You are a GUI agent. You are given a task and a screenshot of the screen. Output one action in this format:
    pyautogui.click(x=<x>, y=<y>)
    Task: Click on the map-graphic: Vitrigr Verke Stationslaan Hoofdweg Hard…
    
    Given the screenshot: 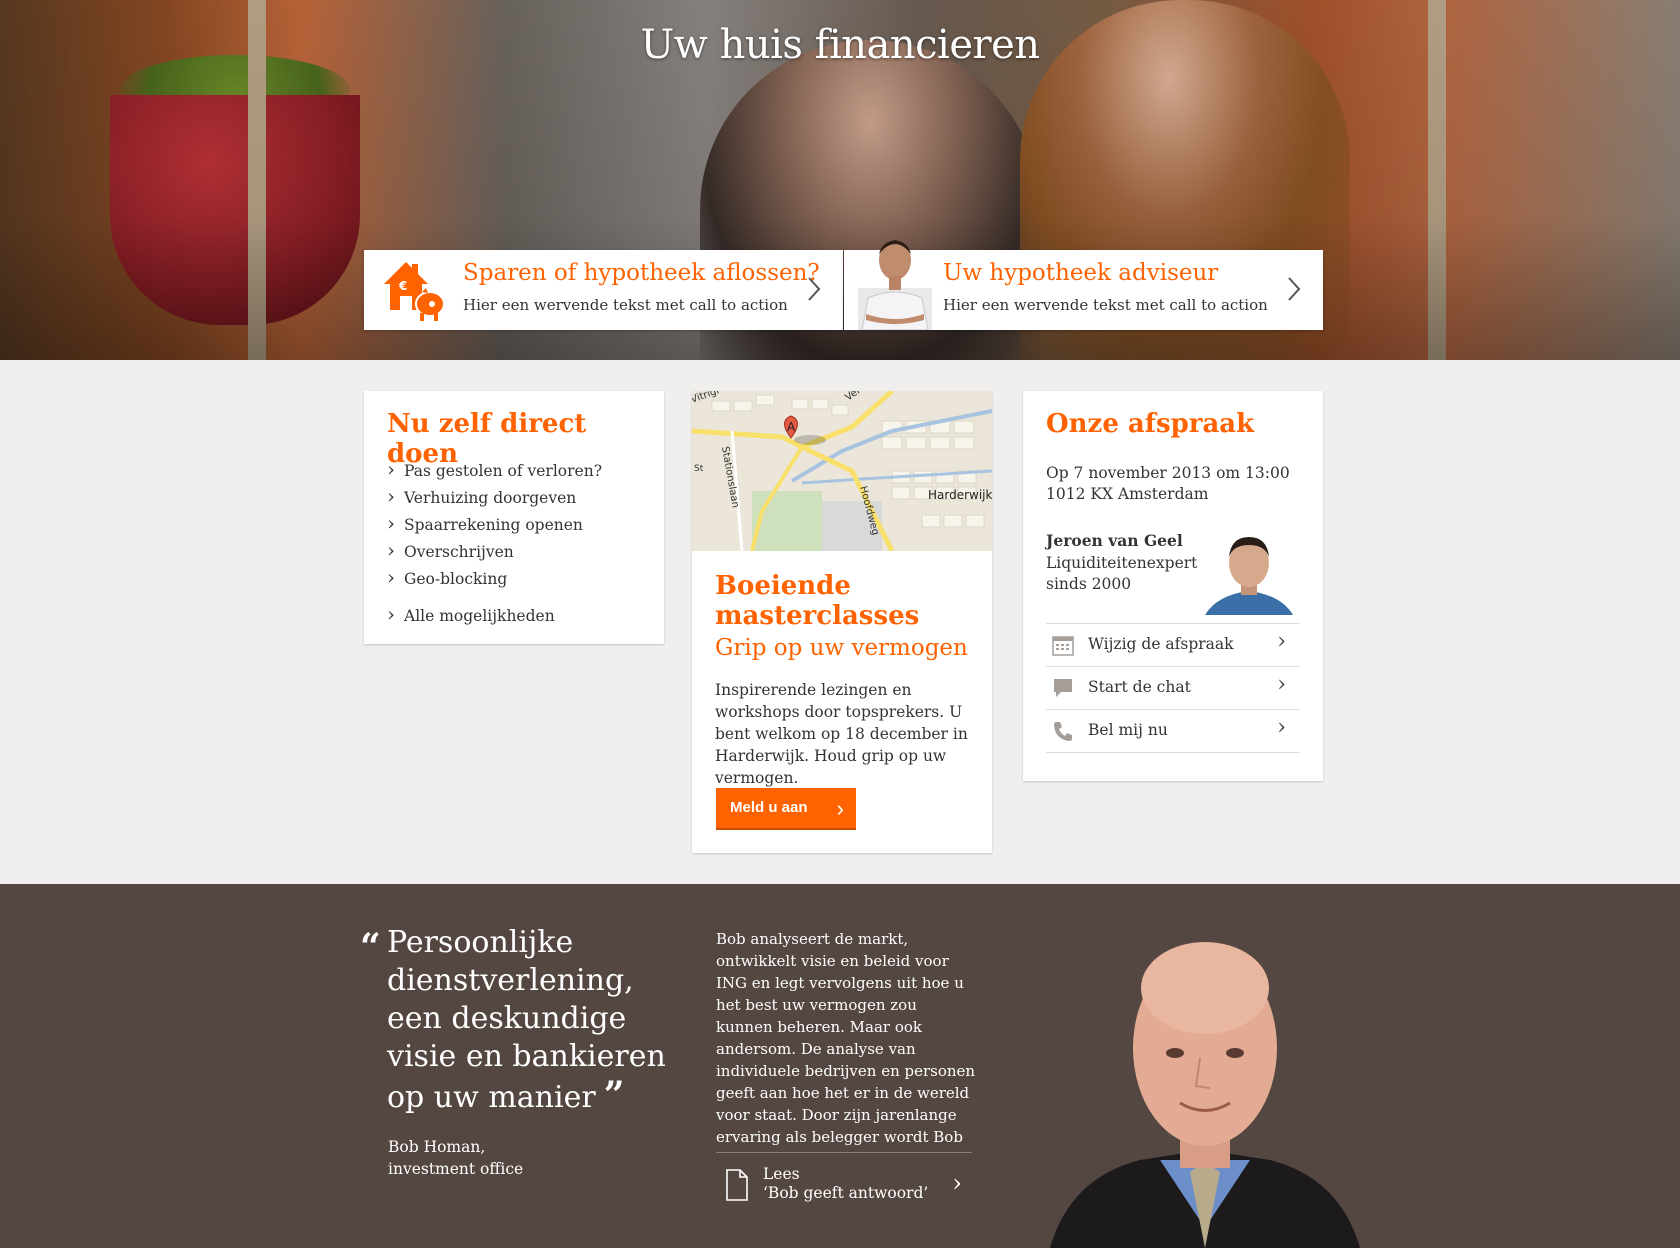 What is the action you would take?
    pyautogui.click(x=842, y=471)
    